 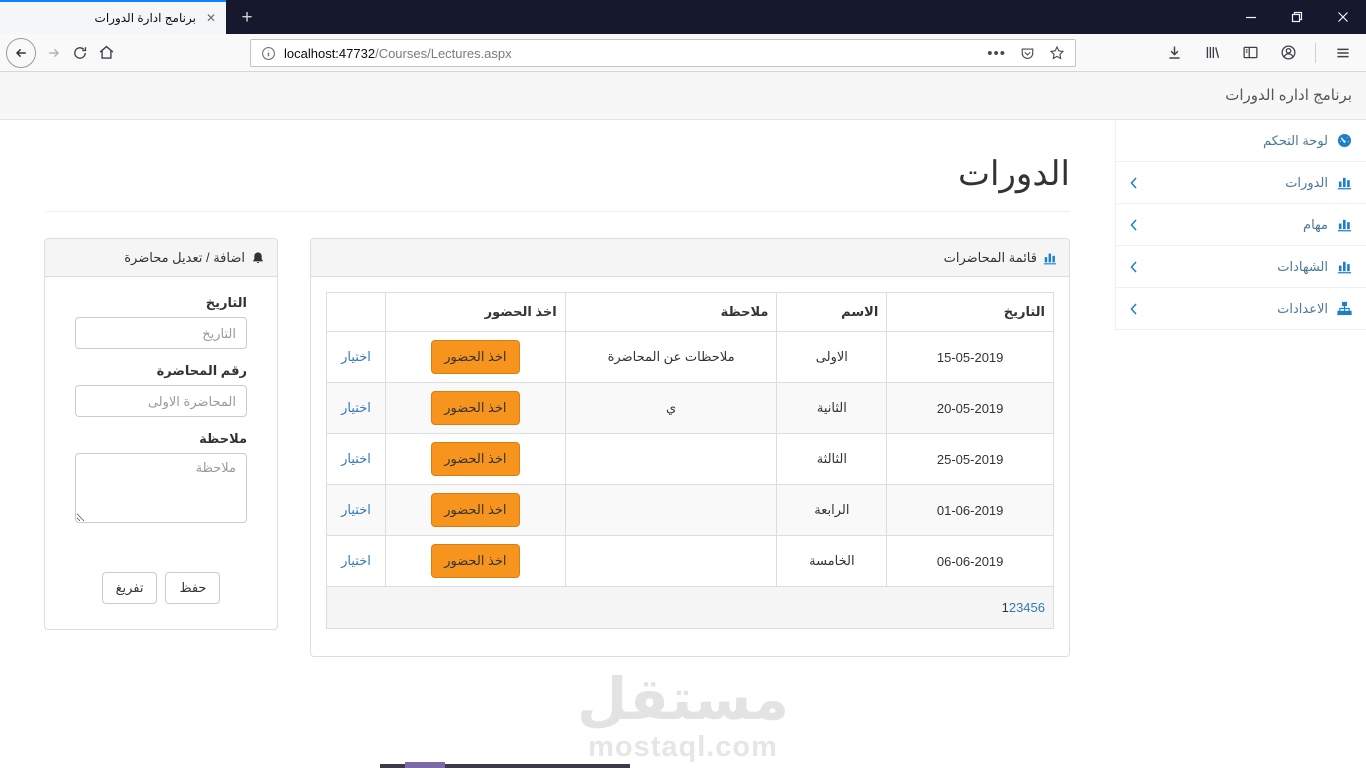 I want to click on new-tab-button: +, so click(x=247, y=18).